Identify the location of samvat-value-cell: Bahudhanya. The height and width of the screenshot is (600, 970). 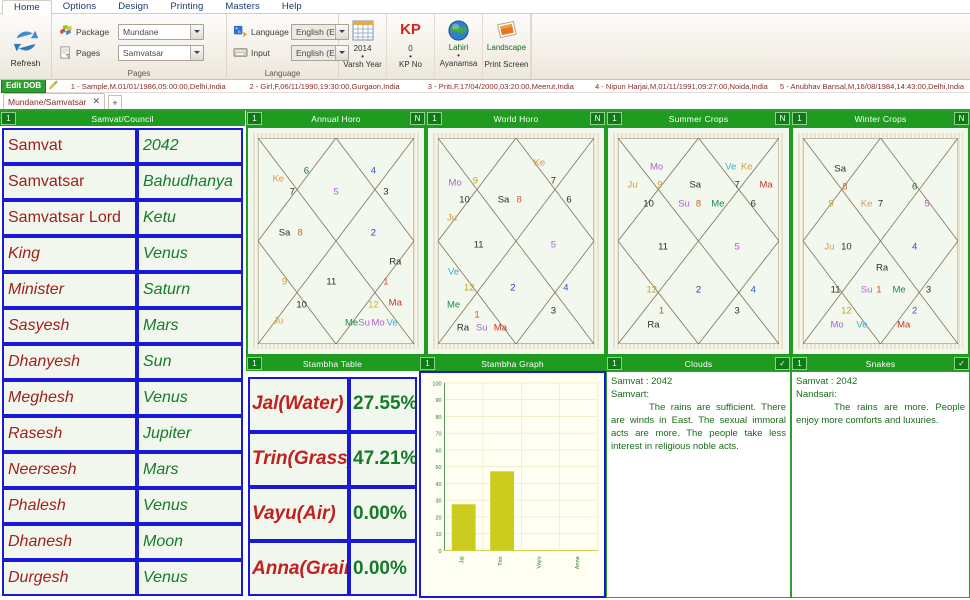
(190, 182).